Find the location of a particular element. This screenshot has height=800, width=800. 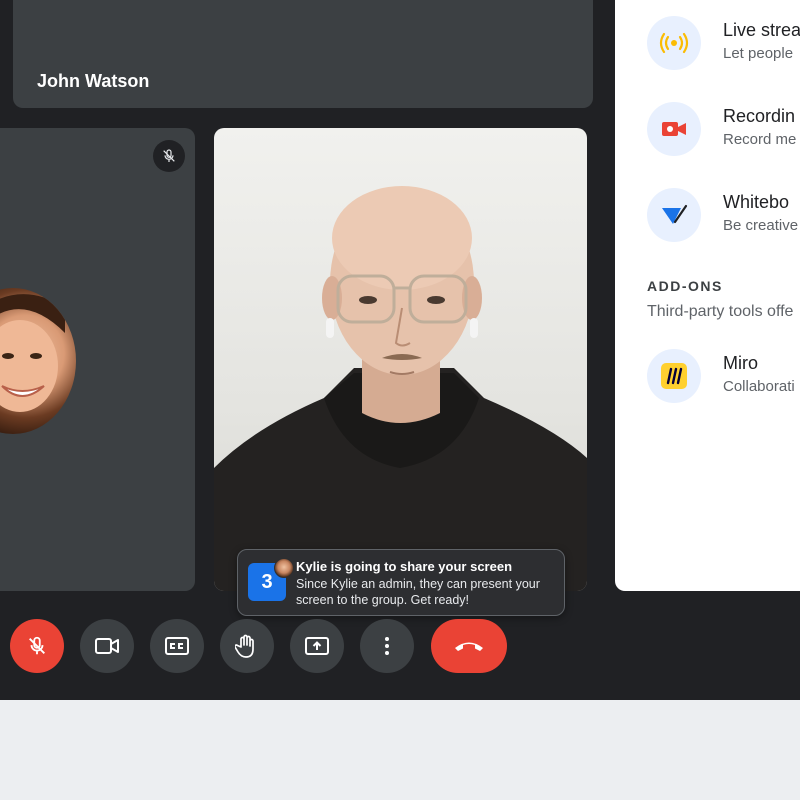

closed-captions-icon is located at coordinates (177, 646).